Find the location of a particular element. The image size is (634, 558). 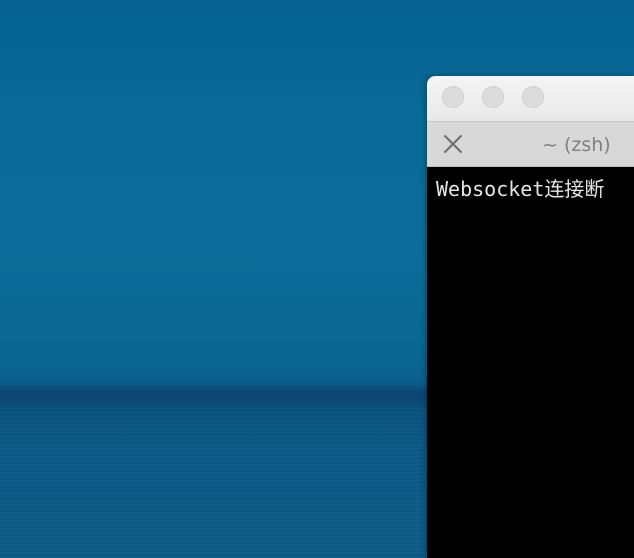

close-icon is located at coordinates (453, 144).